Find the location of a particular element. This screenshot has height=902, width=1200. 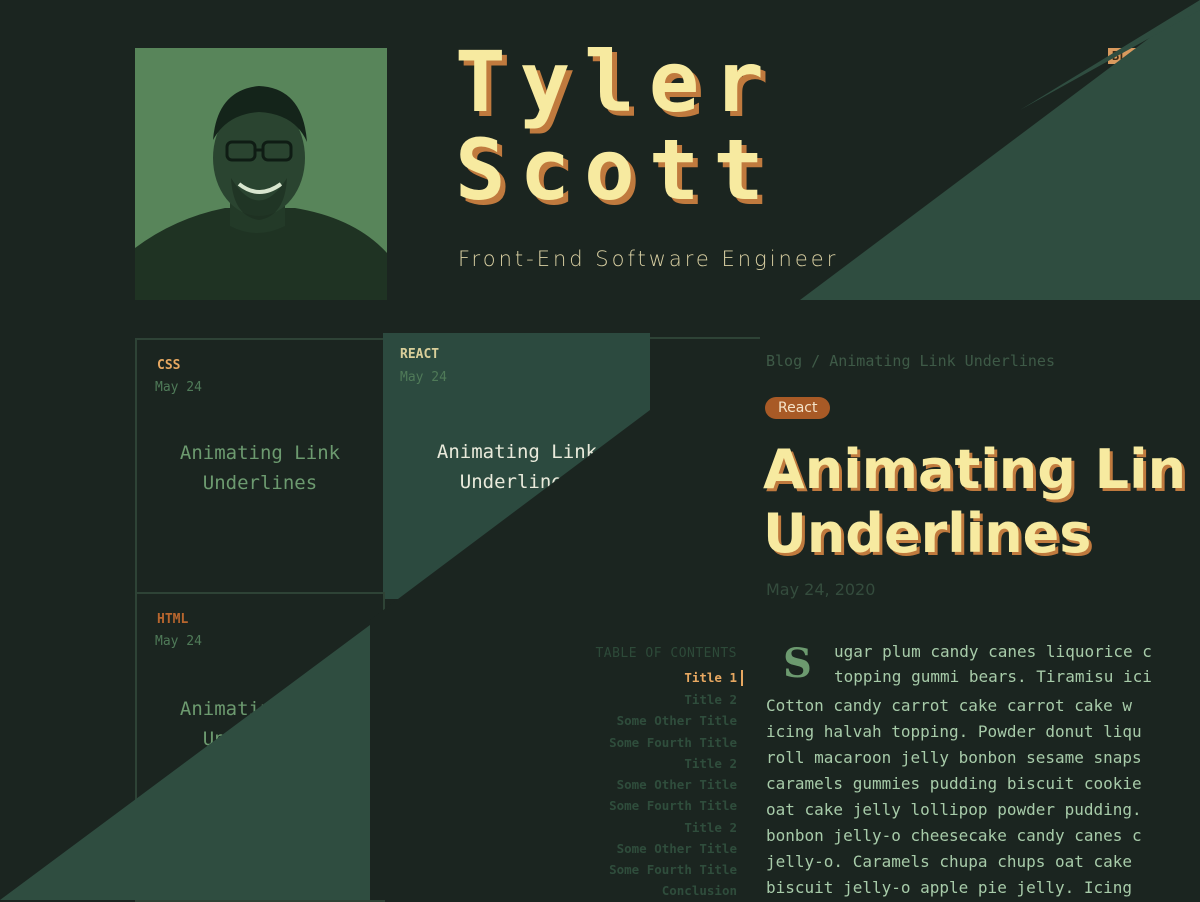

publish-date: May 24, 2020 is located at coordinates (821, 589).